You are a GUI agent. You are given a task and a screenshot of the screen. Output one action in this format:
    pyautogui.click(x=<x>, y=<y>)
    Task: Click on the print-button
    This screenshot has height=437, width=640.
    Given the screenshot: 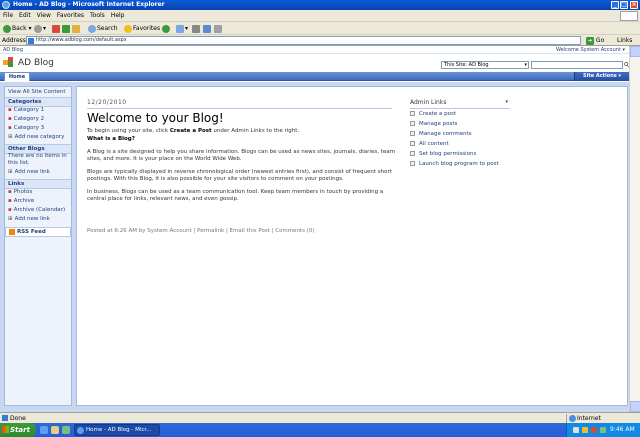 What is the action you would take?
    pyautogui.click(x=196, y=28)
    